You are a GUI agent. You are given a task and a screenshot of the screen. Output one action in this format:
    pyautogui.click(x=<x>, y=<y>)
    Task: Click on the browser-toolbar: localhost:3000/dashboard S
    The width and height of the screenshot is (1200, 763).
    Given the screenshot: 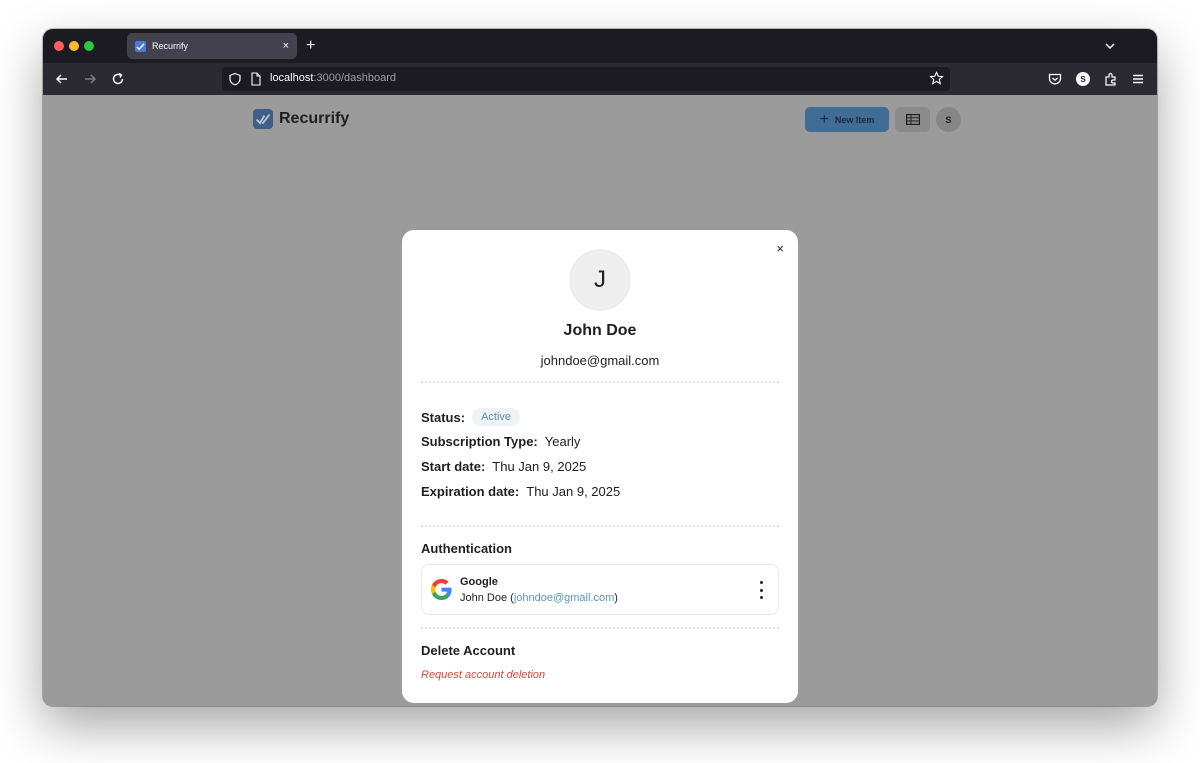 What is the action you would take?
    pyautogui.click(x=600, y=79)
    